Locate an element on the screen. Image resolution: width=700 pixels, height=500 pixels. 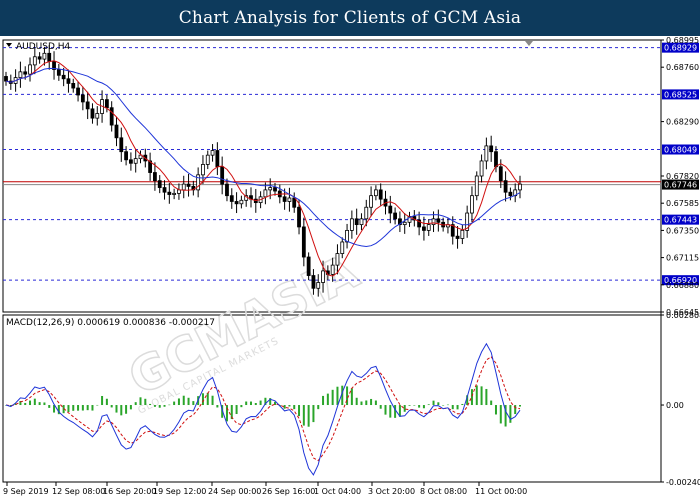
chart-banner: Chart Analysis for Clients of GCM Asia is located at coordinates (350, 18).